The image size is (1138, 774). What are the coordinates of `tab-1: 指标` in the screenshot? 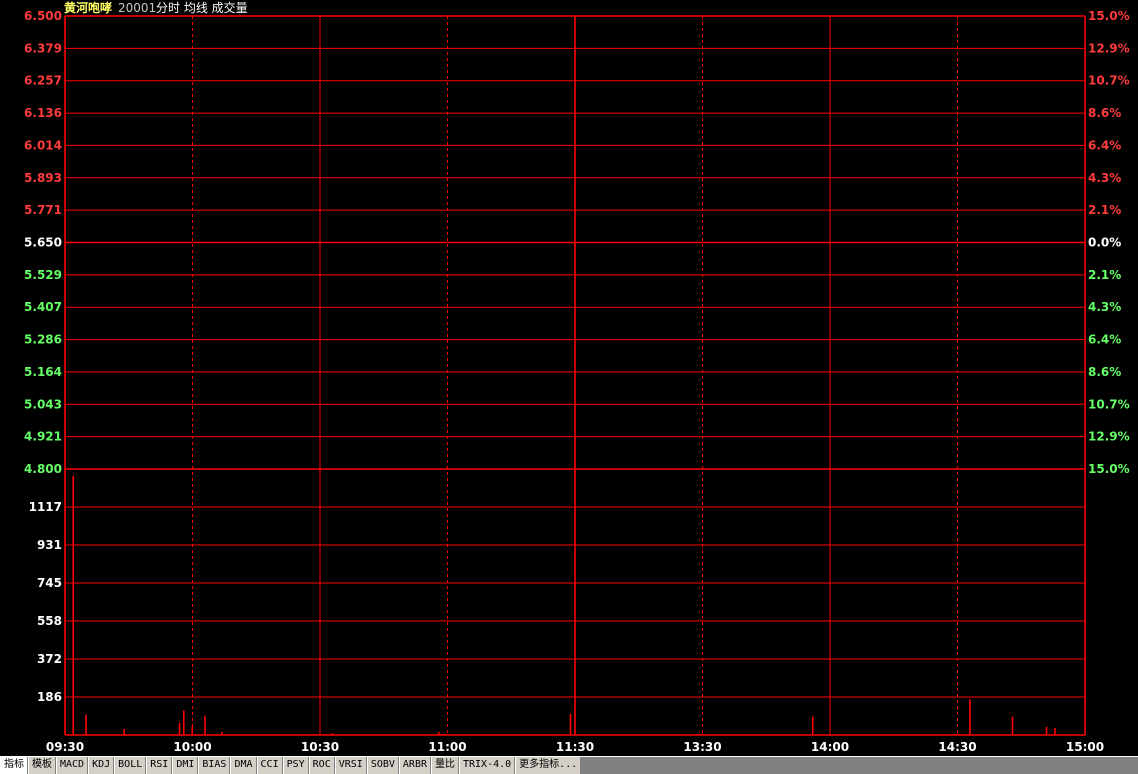 It's located at (14, 765).